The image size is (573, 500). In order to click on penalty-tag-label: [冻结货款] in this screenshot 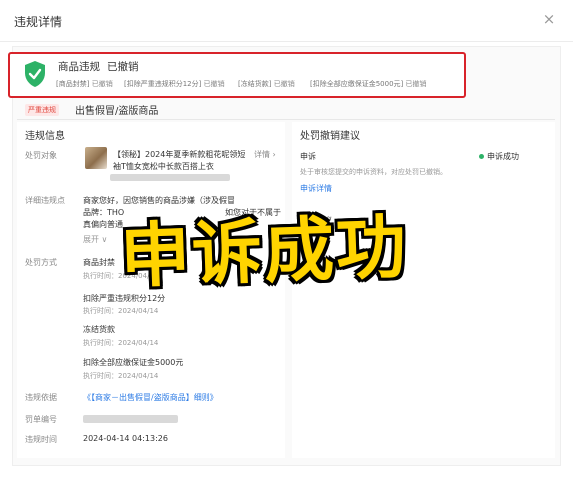, I will do `click(255, 84)`.